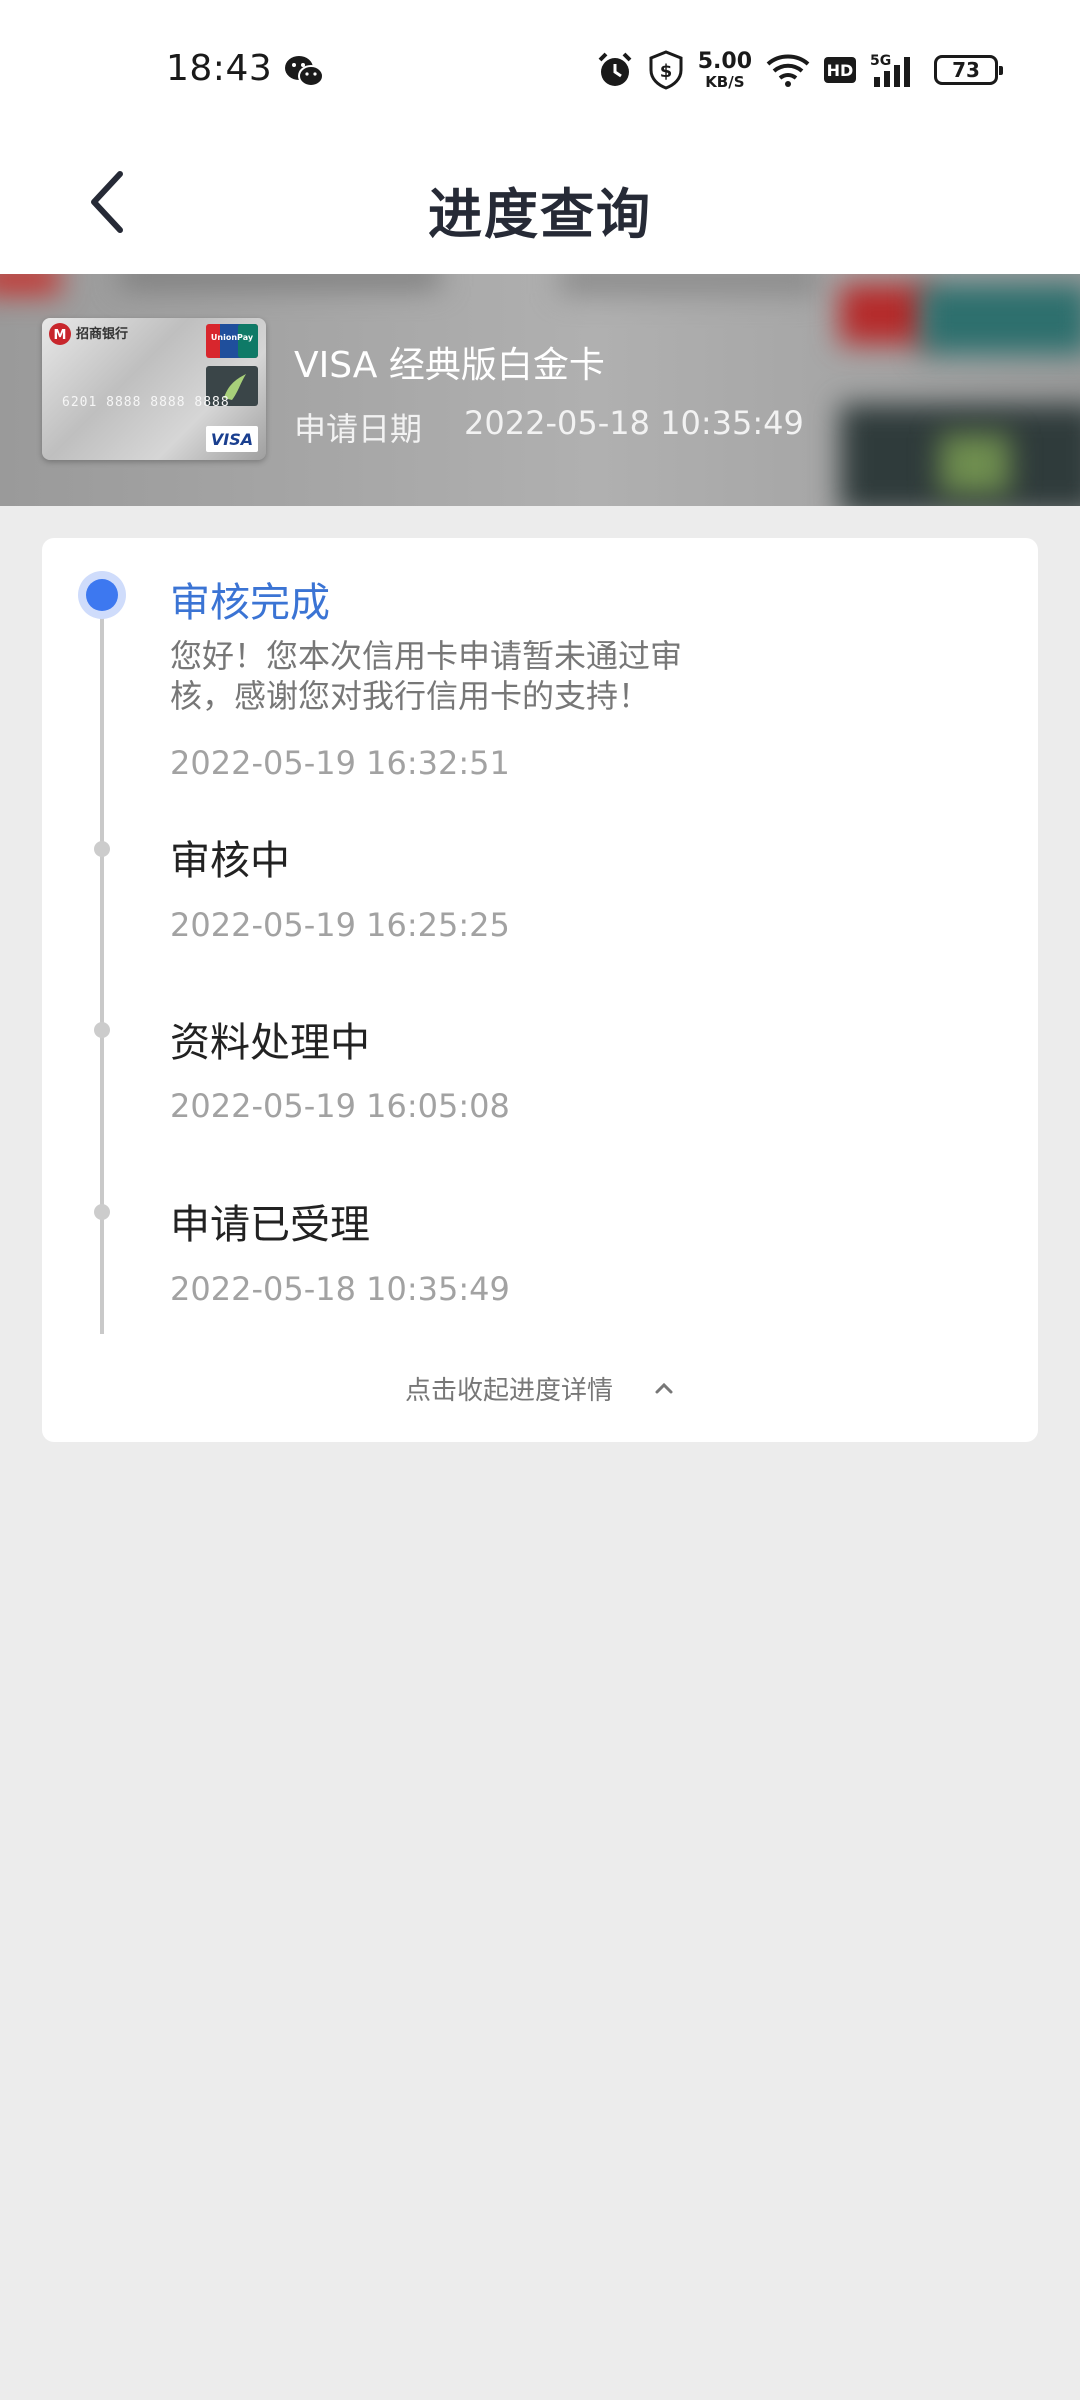 Image resolution: width=1080 pixels, height=2400 pixels. I want to click on step-time: 2022-05-18 10:35:49, so click(340, 1289).